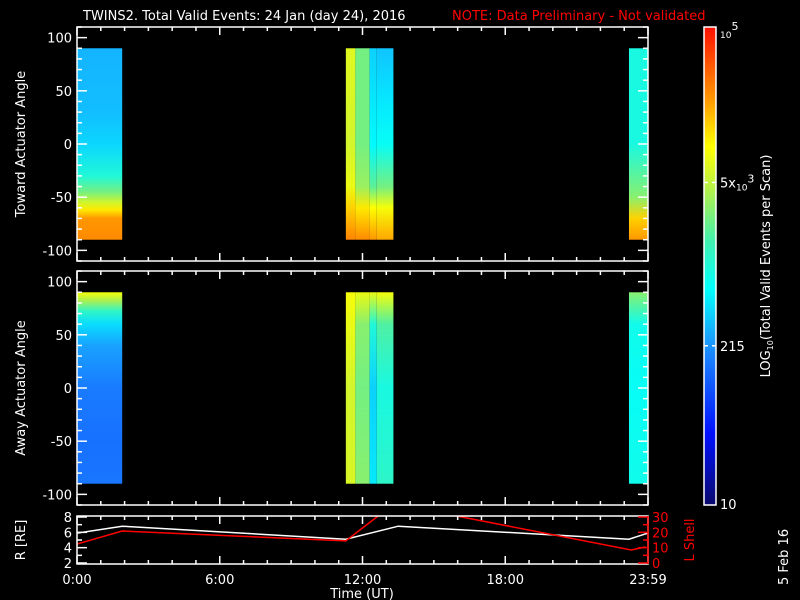 The width and height of the screenshot is (800, 600). I want to click on r-axis-title: R [RE], so click(21, 540).